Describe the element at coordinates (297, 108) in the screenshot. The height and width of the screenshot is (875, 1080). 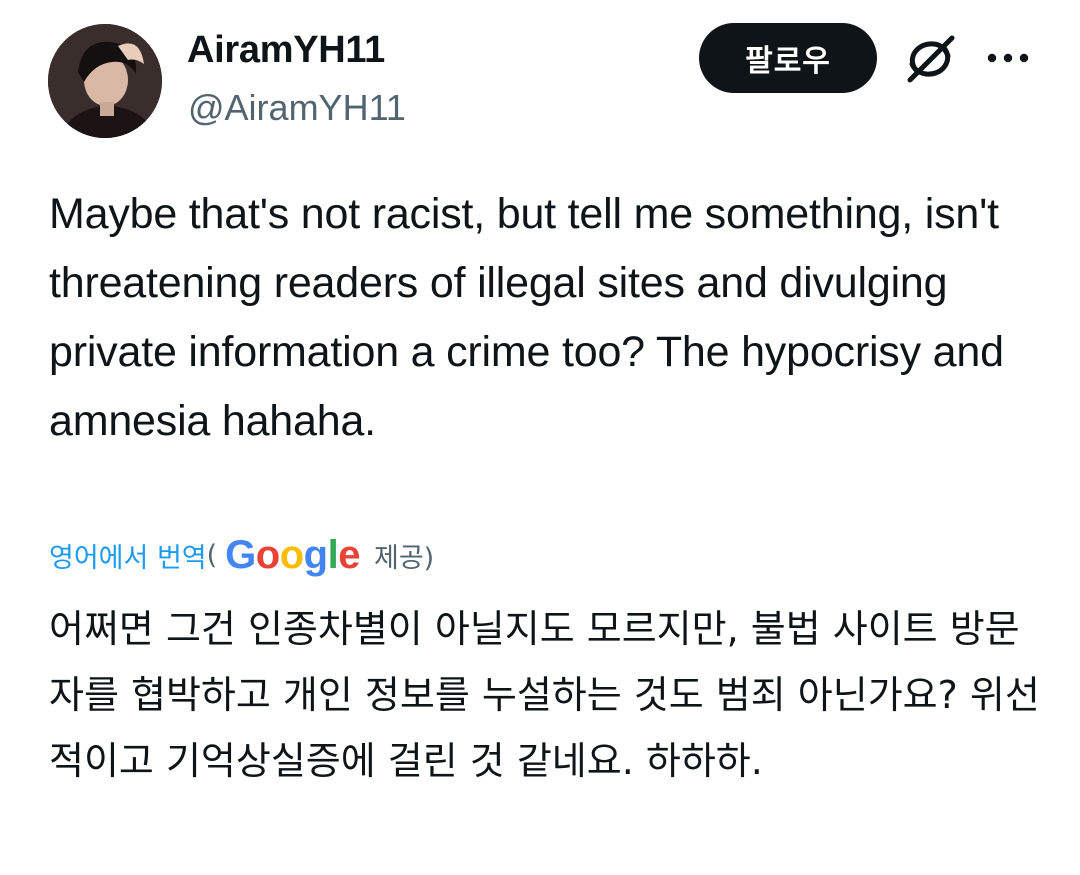
I see `user-handle: @AiramYH11` at that location.